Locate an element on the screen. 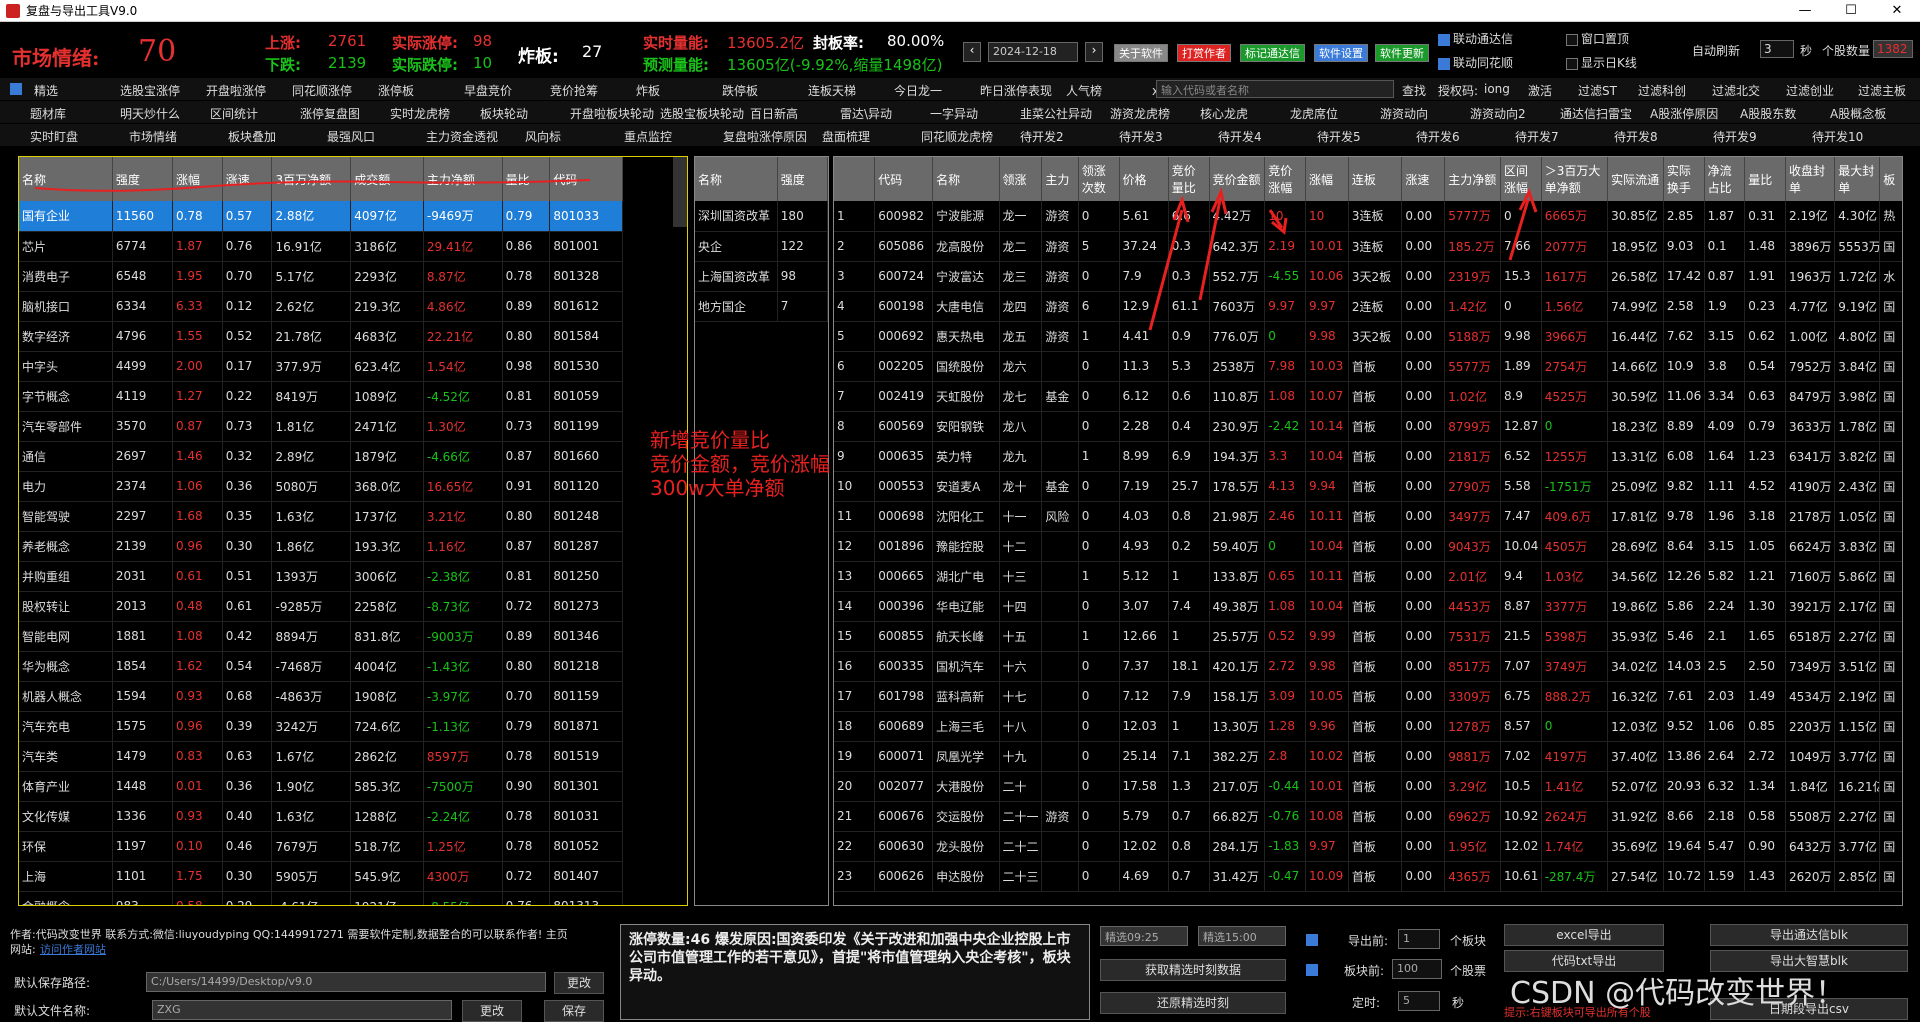  toolbar-item: 涨停板 is located at coordinates (396, 90).